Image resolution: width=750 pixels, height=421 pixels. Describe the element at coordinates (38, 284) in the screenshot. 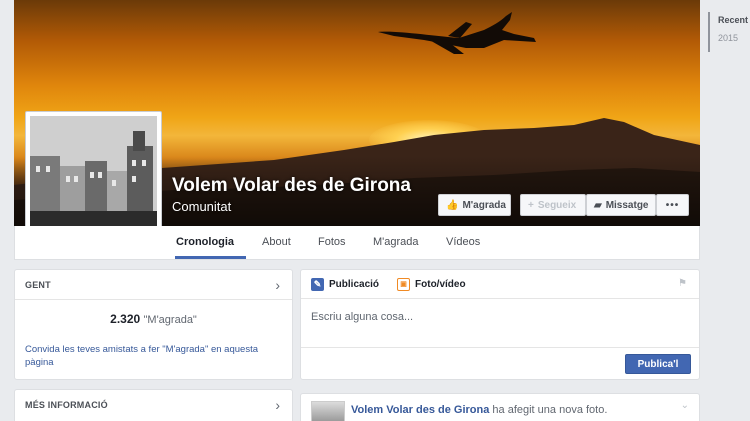

I see `people-card-title: GENT` at that location.